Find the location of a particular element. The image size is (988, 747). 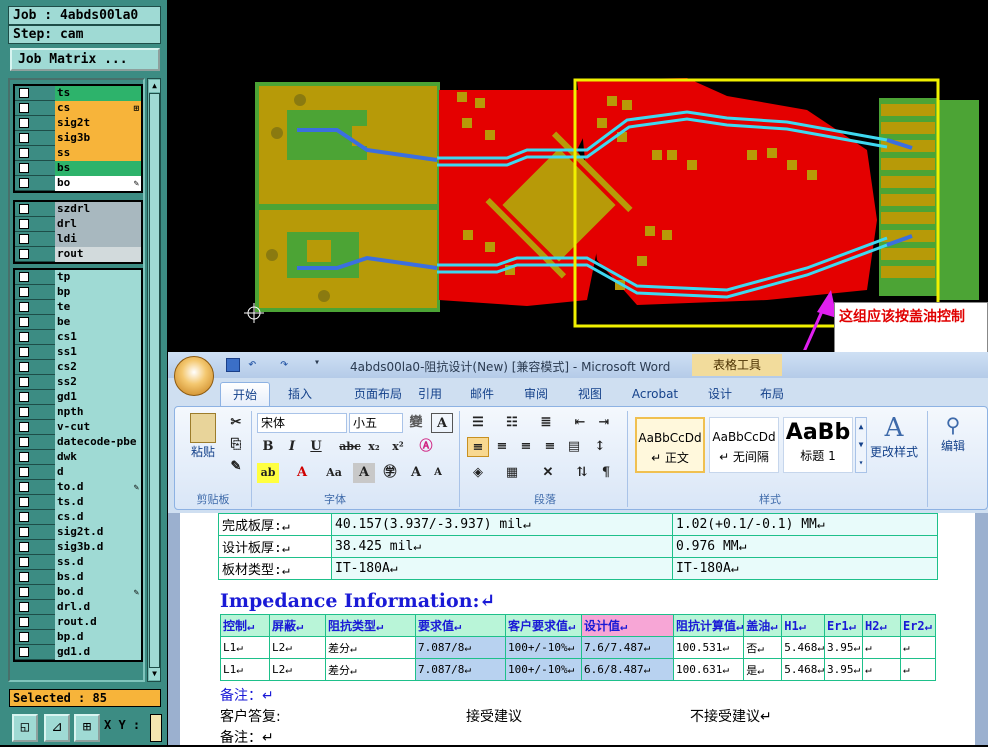

tab-acrobat: Acrobat is located at coordinates (655, 394).